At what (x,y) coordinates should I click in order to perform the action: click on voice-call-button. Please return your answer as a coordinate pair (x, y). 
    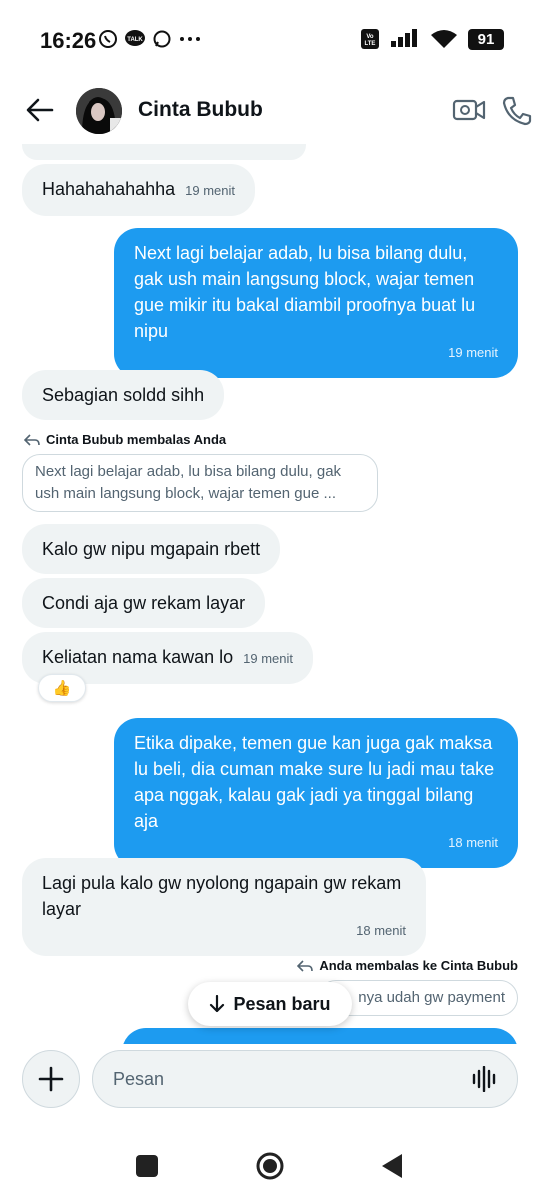
    Looking at the image, I should click on (517, 110).